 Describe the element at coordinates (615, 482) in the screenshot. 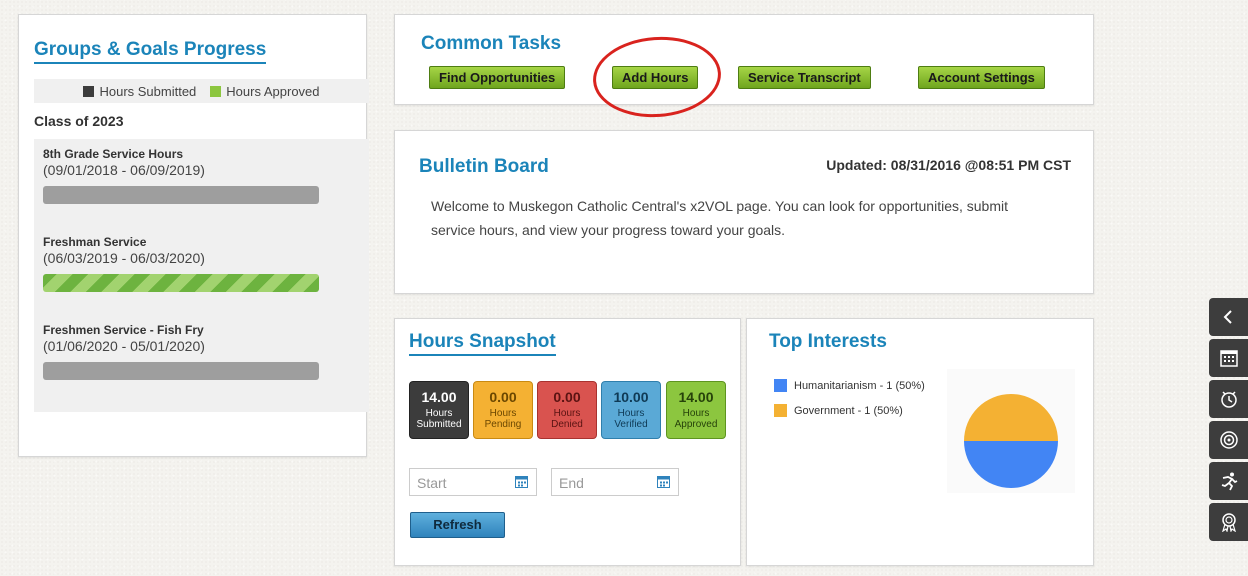

I see `end-date-input: End` at that location.